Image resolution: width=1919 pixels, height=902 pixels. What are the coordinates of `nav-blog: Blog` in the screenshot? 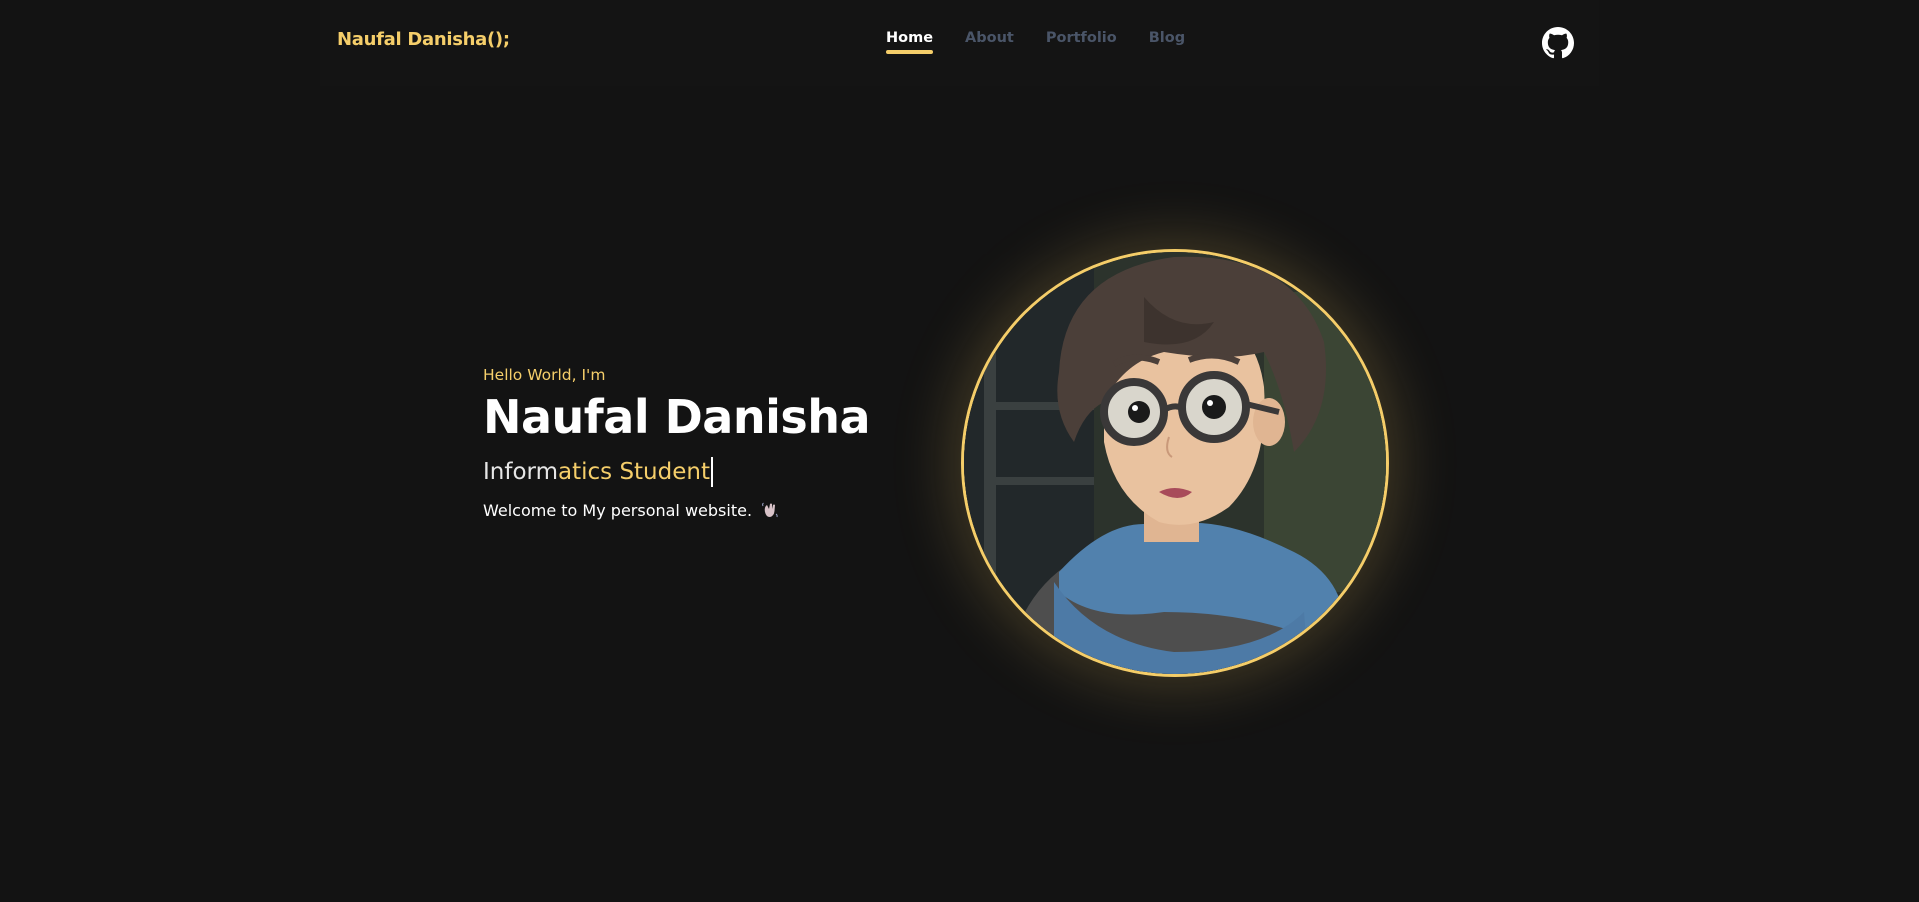 It's located at (1167, 38).